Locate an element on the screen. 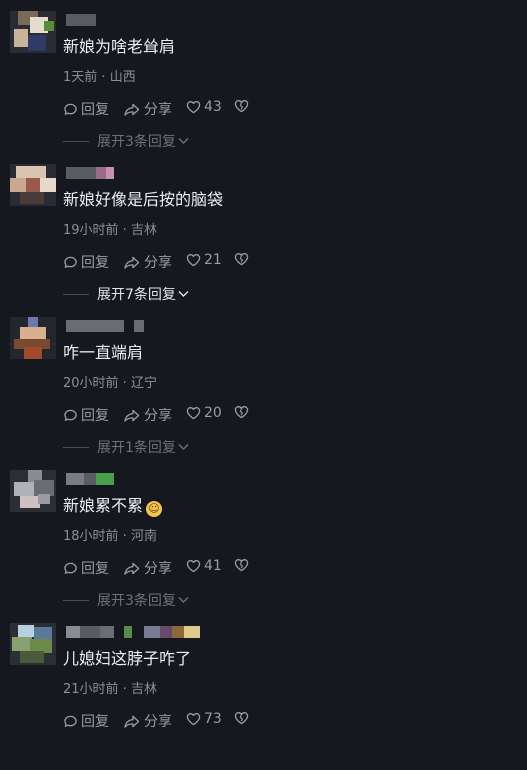 The height and width of the screenshot is (770, 527). like-count: 21 is located at coordinates (213, 260).